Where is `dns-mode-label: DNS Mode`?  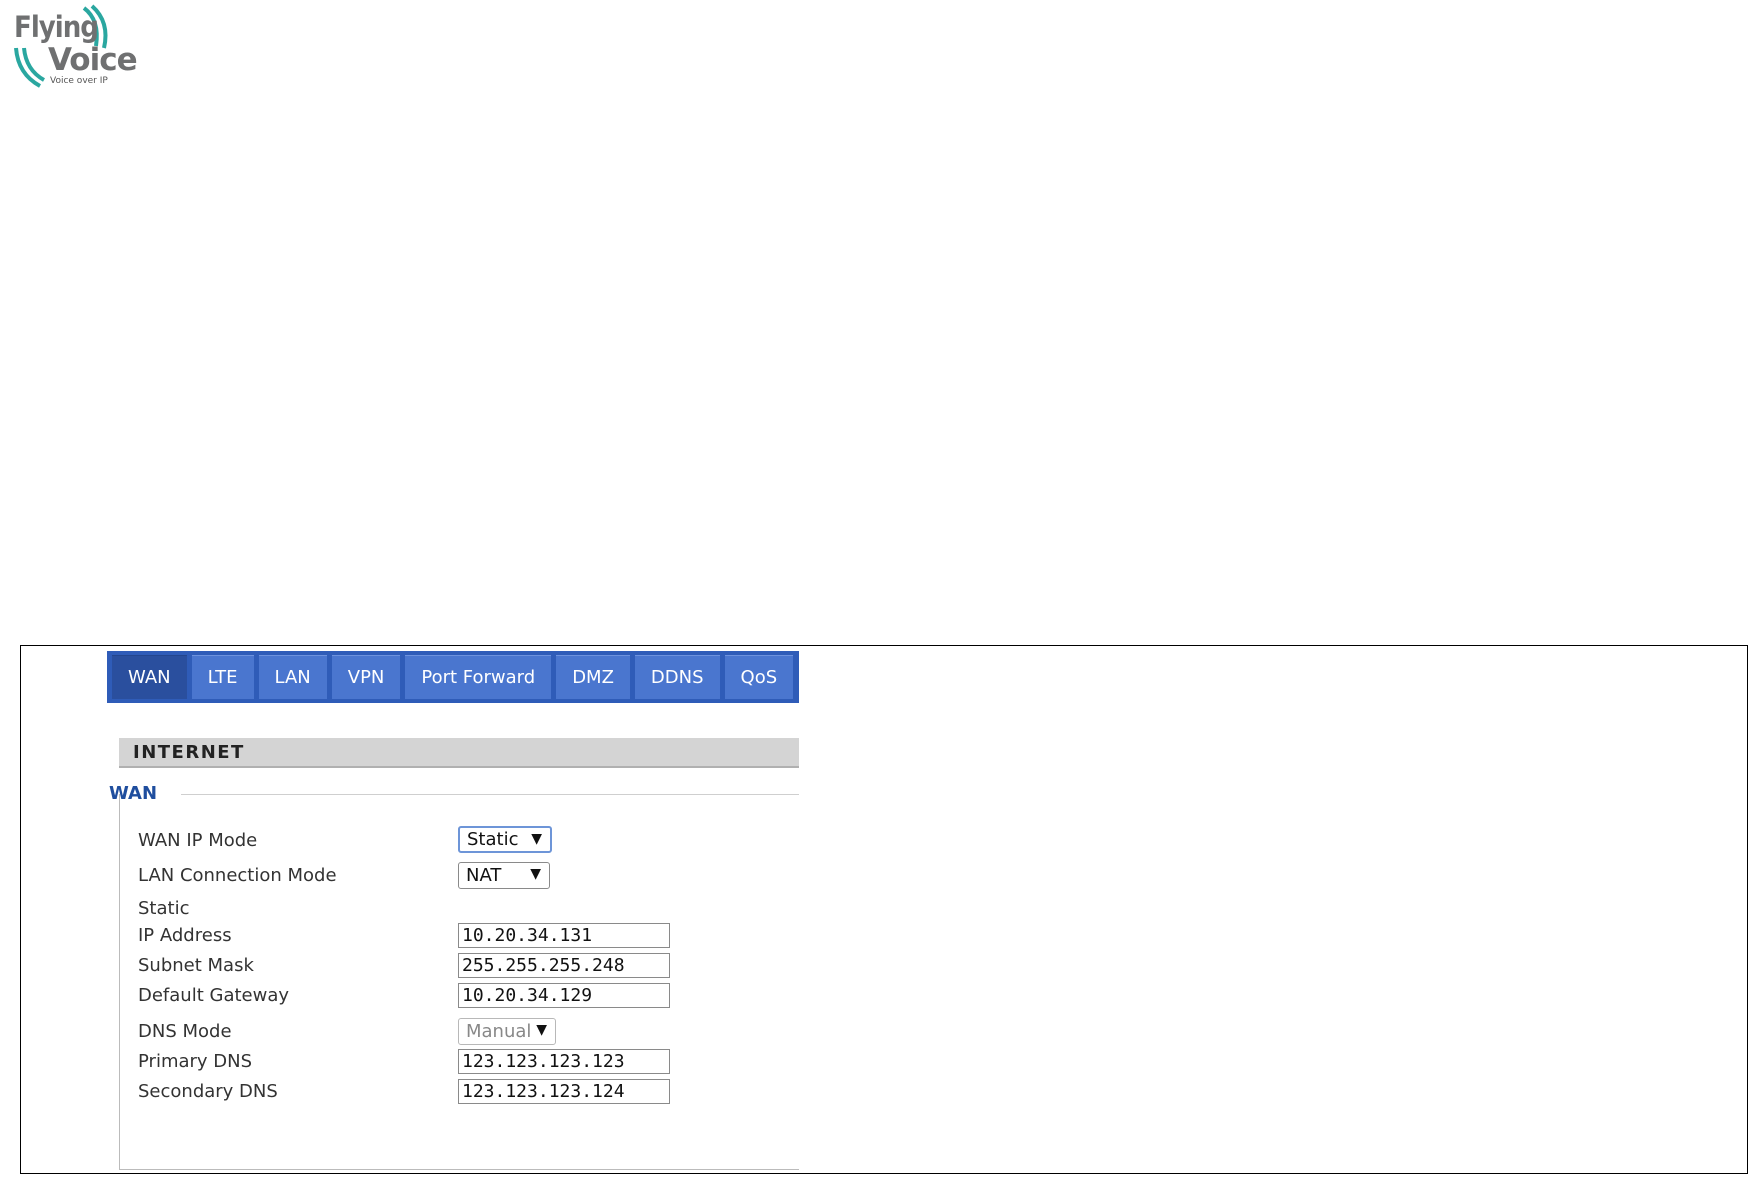
dns-mode-label: DNS Mode is located at coordinates (185, 1031).